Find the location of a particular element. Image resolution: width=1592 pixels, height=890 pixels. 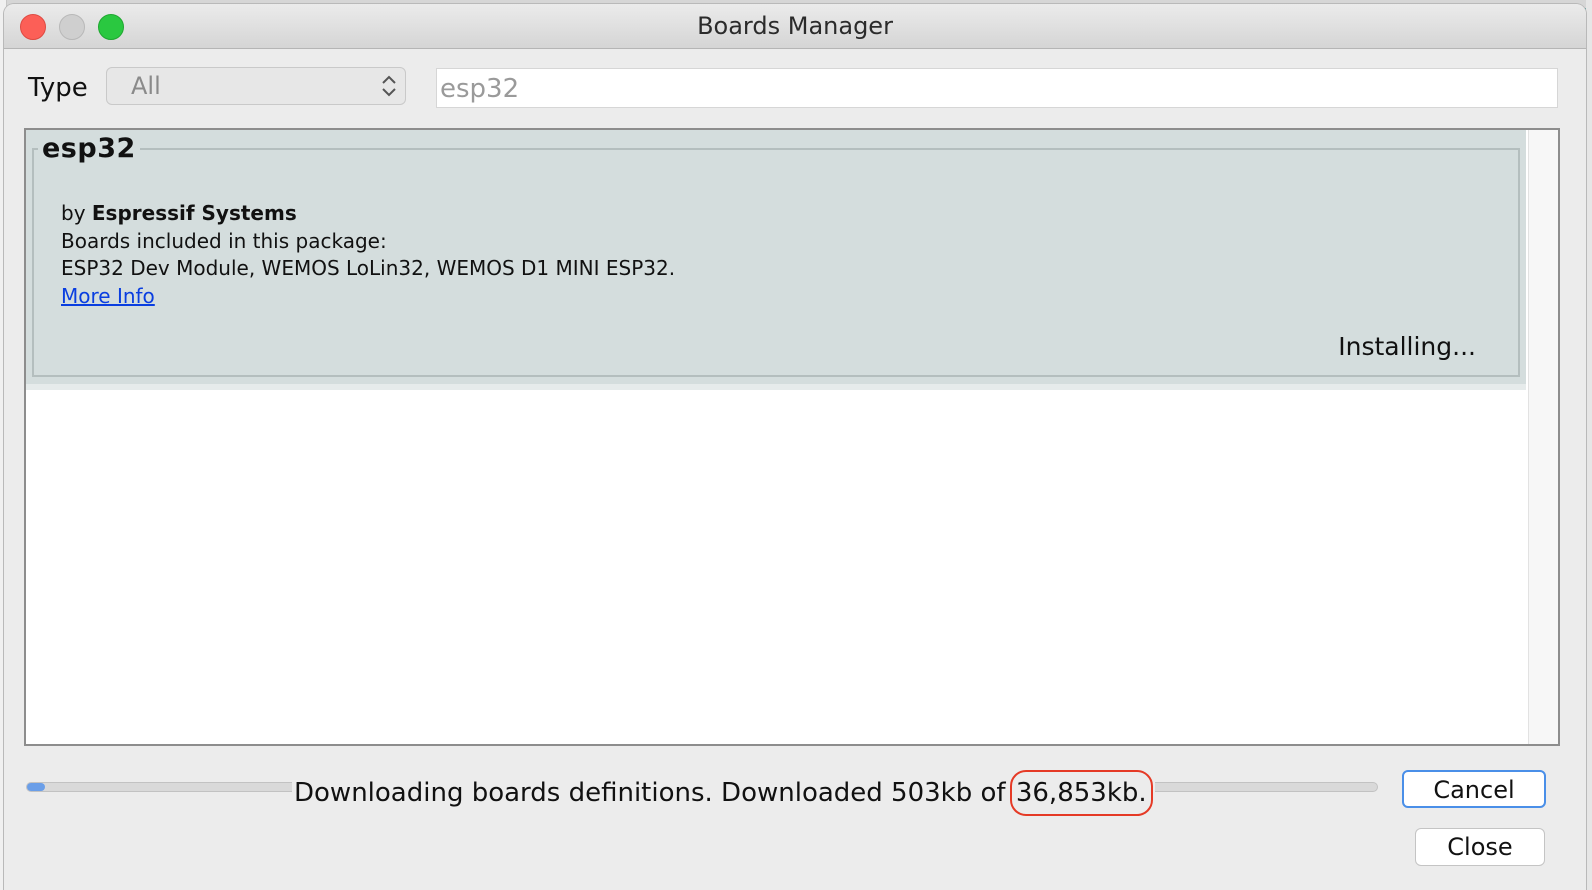

type-select: All is located at coordinates (256, 86).